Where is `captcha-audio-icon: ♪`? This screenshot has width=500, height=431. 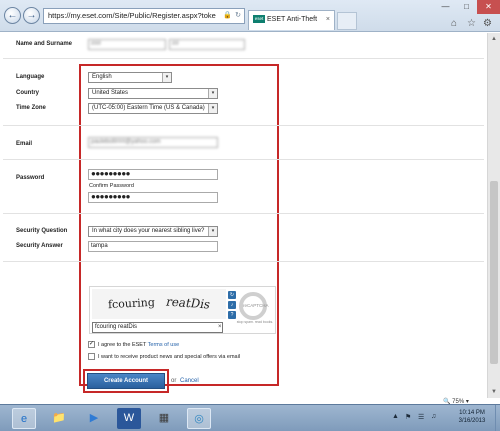 captcha-audio-icon: ♪ is located at coordinates (232, 305).